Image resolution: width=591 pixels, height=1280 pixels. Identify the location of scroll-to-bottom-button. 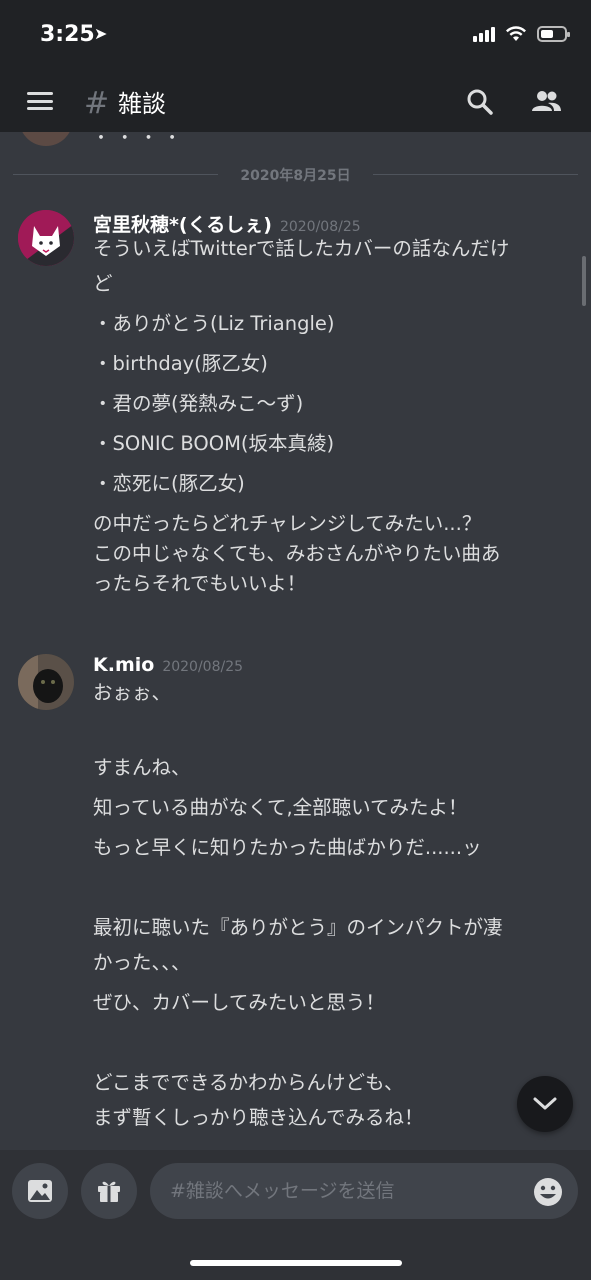
(545, 1104).